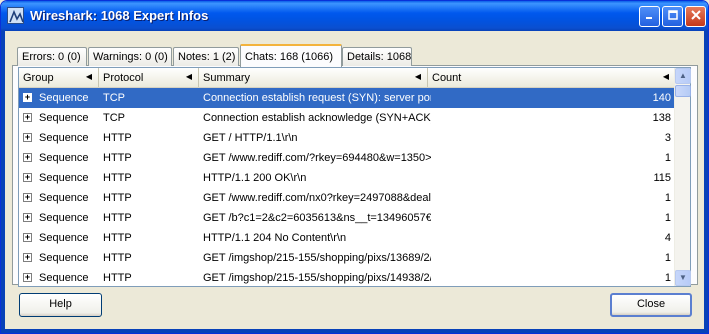 This screenshot has width=709, height=334. What do you see at coordinates (347, 178) in the screenshot?
I see `table-row: + Sequence HTTP HTTP/1.1 200 OK\r\n 115` at bounding box center [347, 178].